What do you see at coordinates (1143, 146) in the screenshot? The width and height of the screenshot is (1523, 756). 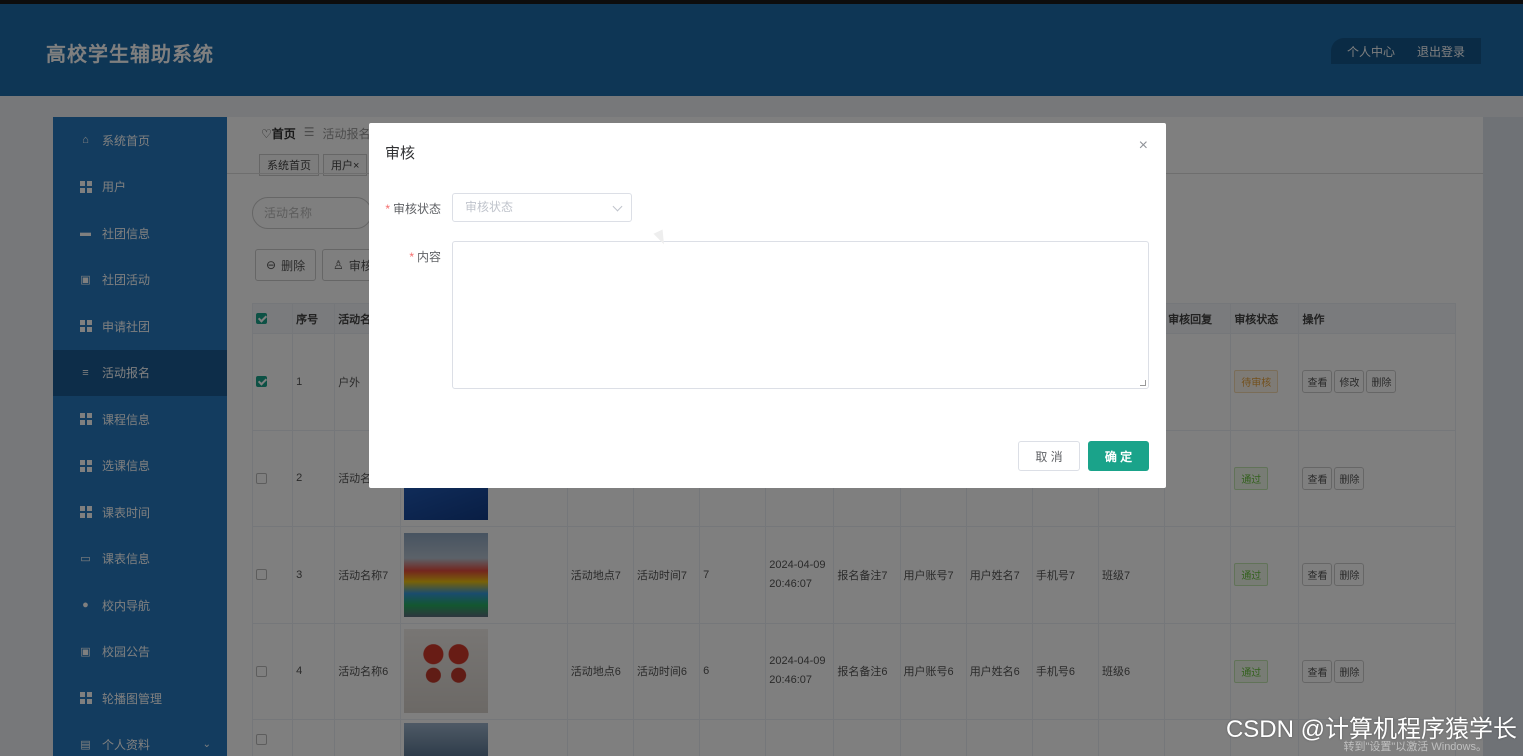 I see `close-icon: ×` at bounding box center [1143, 146].